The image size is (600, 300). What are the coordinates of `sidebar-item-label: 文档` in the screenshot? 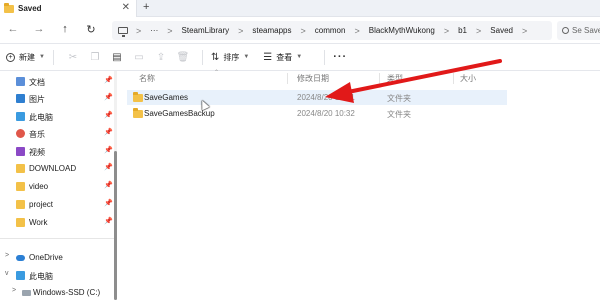 It's located at (37, 82).